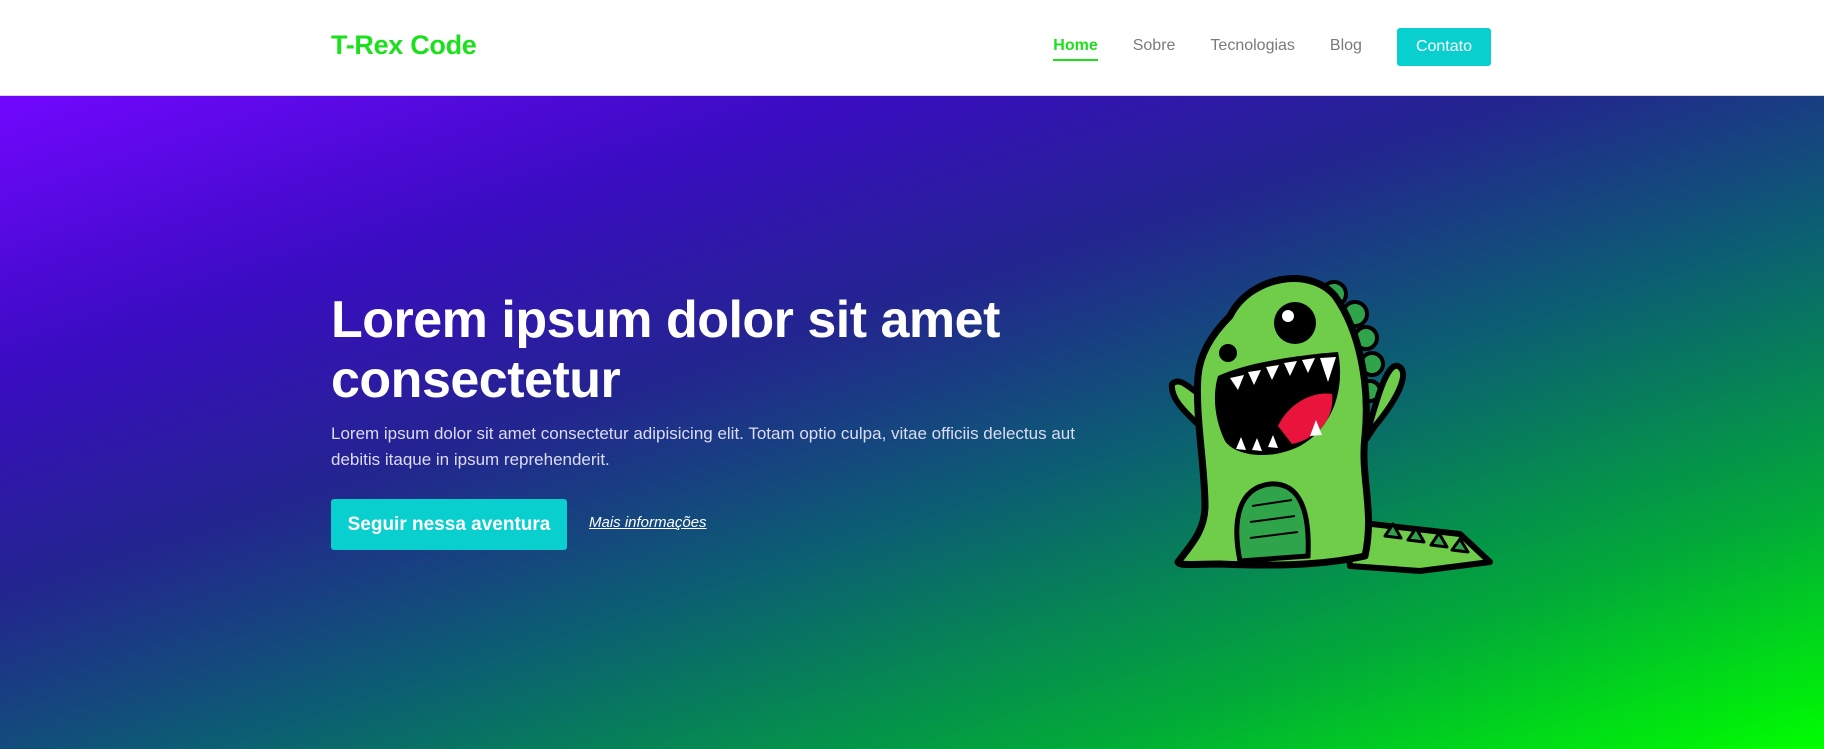 The image size is (1824, 749). What do you see at coordinates (665, 350) in the screenshot?
I see `hero-title: Lorem ipsum dolor sit amet consectetur` at bounding box center [665, 350].